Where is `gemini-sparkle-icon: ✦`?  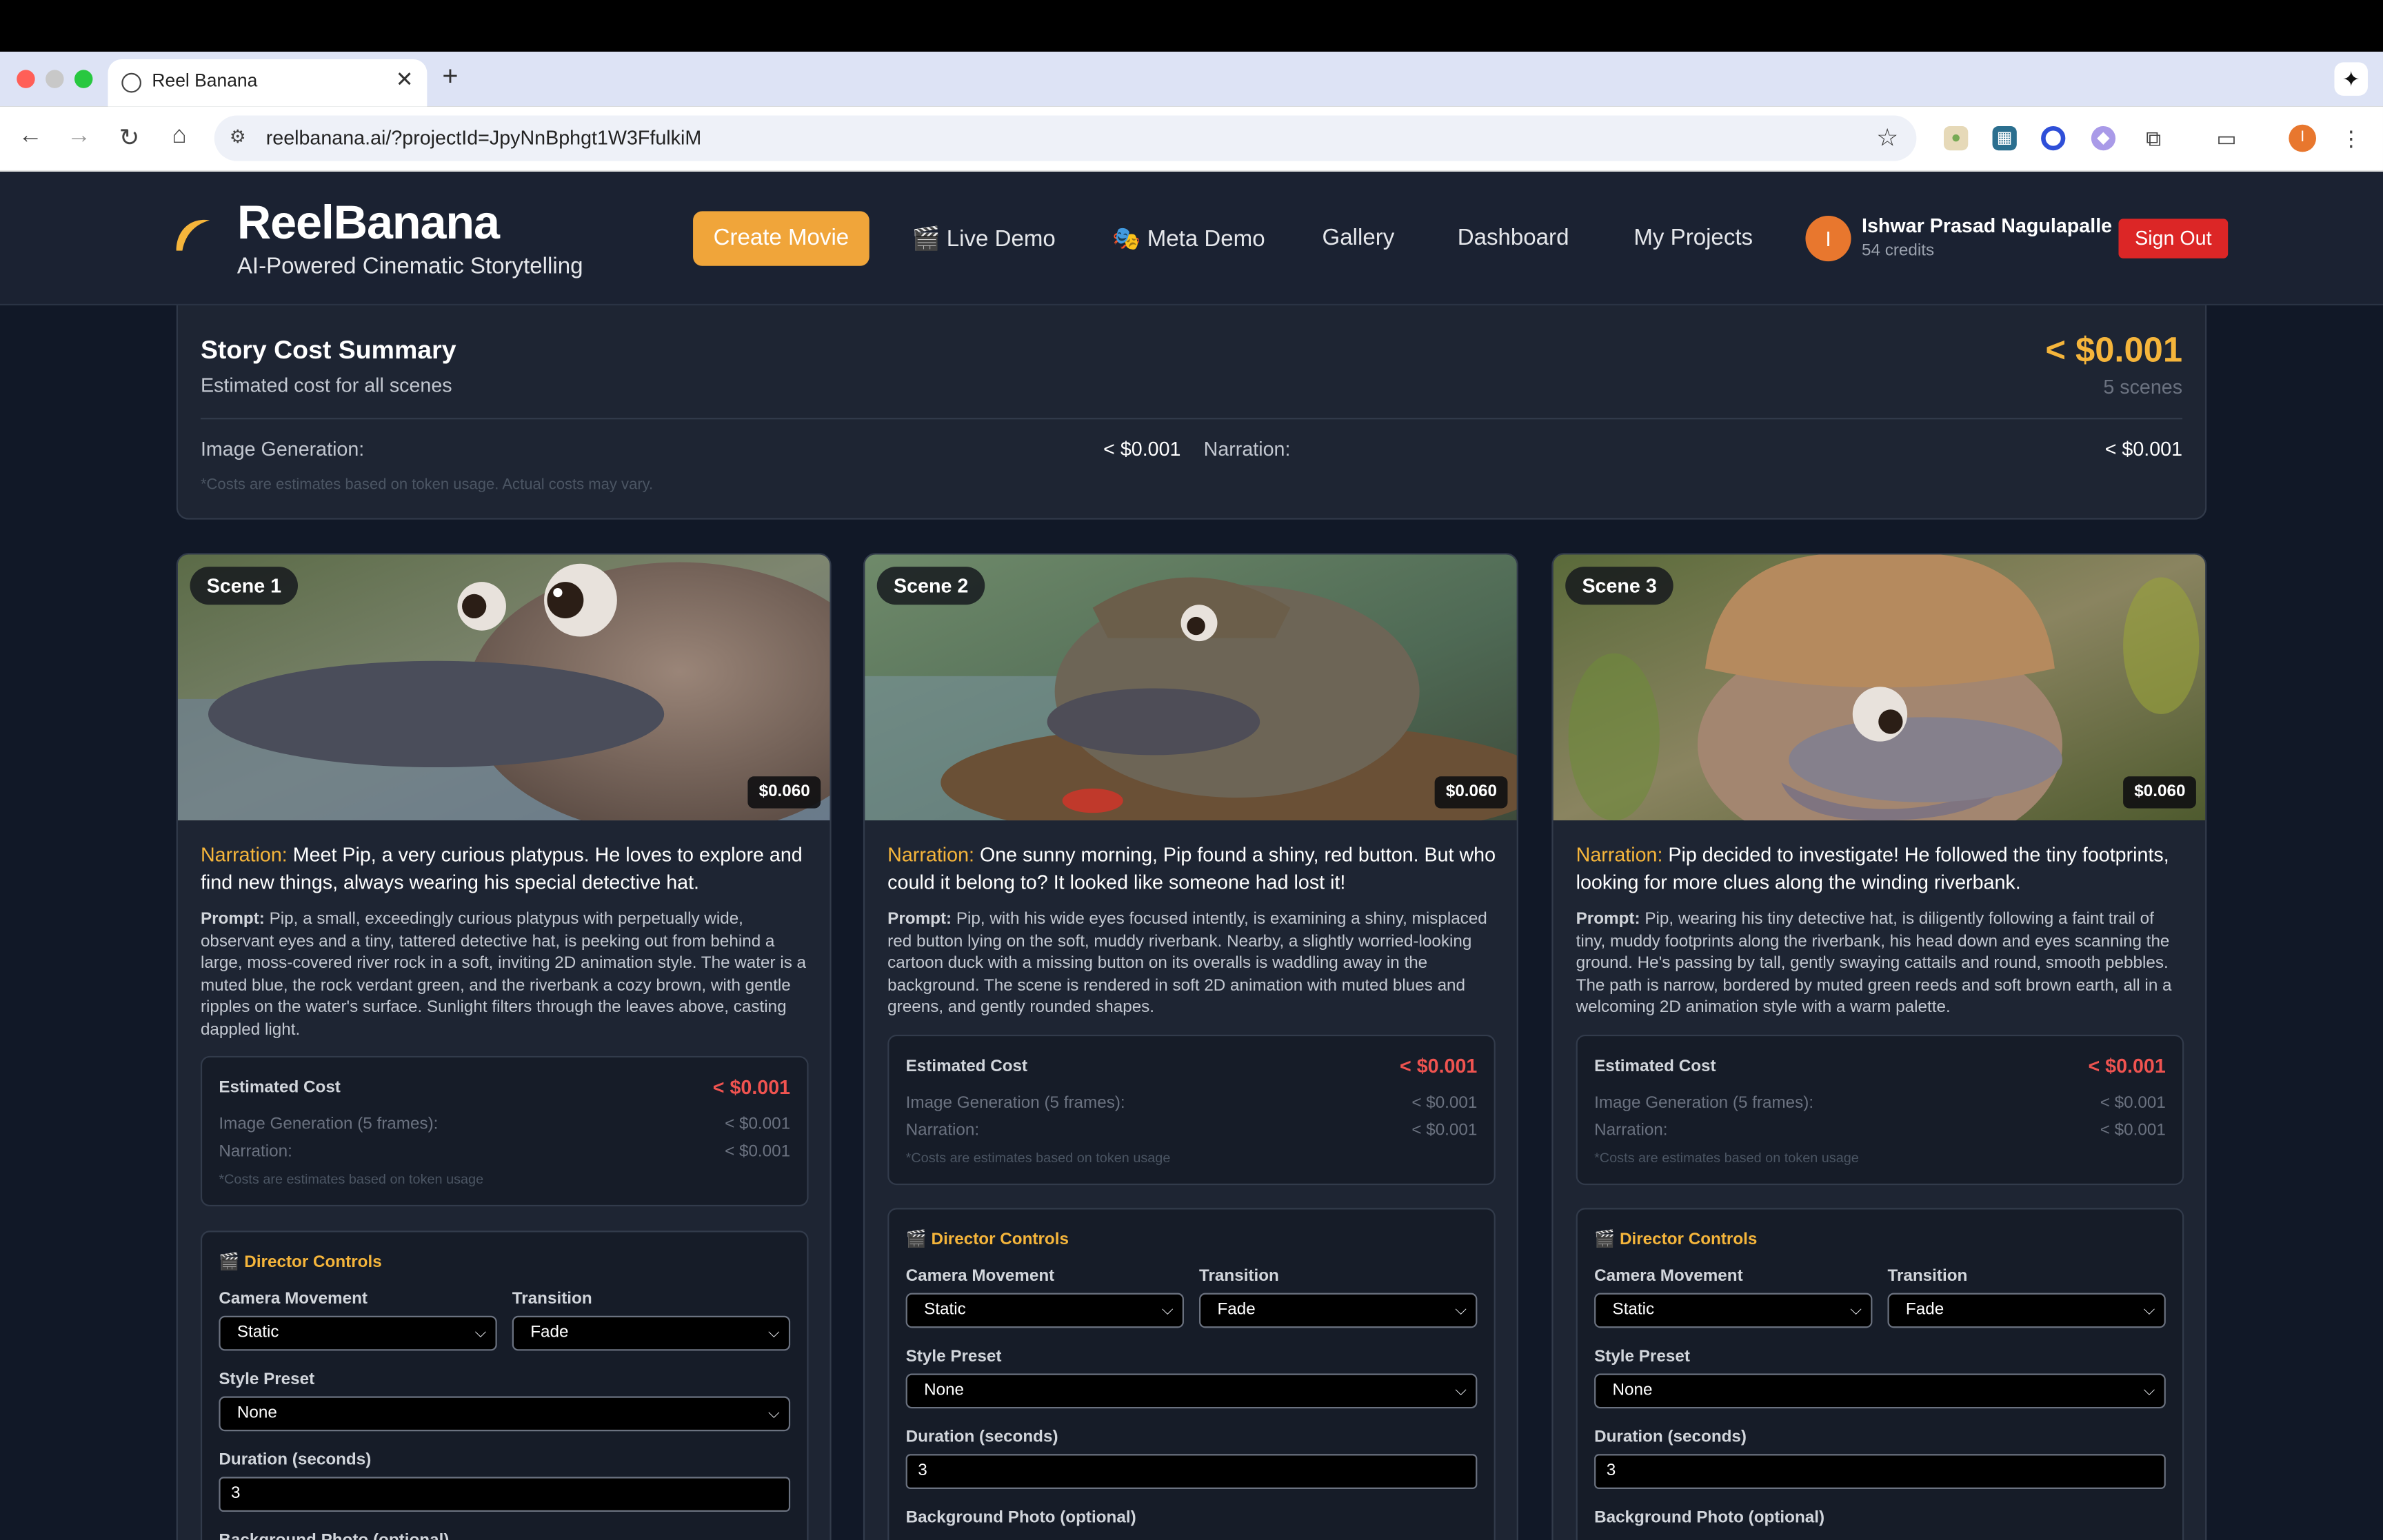
gemini-sparkle-icon: ✦ is located at coordinates (2351, 79).